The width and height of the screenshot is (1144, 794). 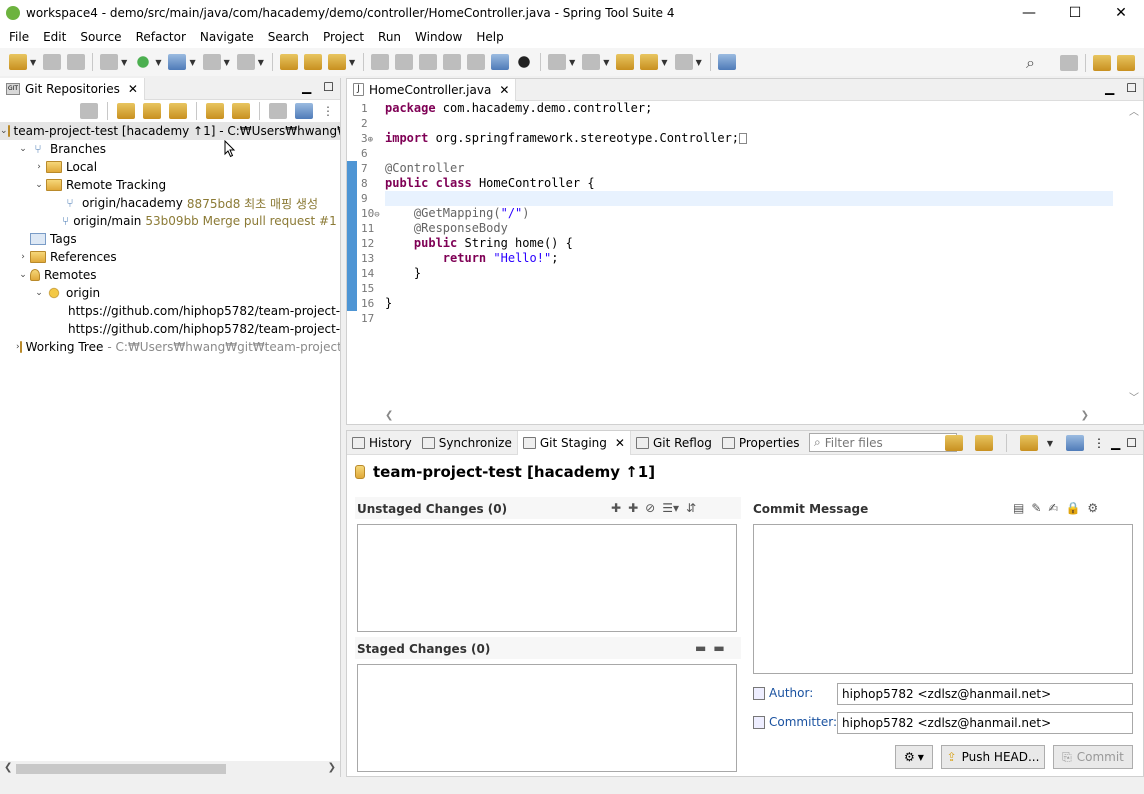 What do you see at coordinates (336, 62) in the screenshot?
I see `search-tool-icon` at bounding box center [336, 62].